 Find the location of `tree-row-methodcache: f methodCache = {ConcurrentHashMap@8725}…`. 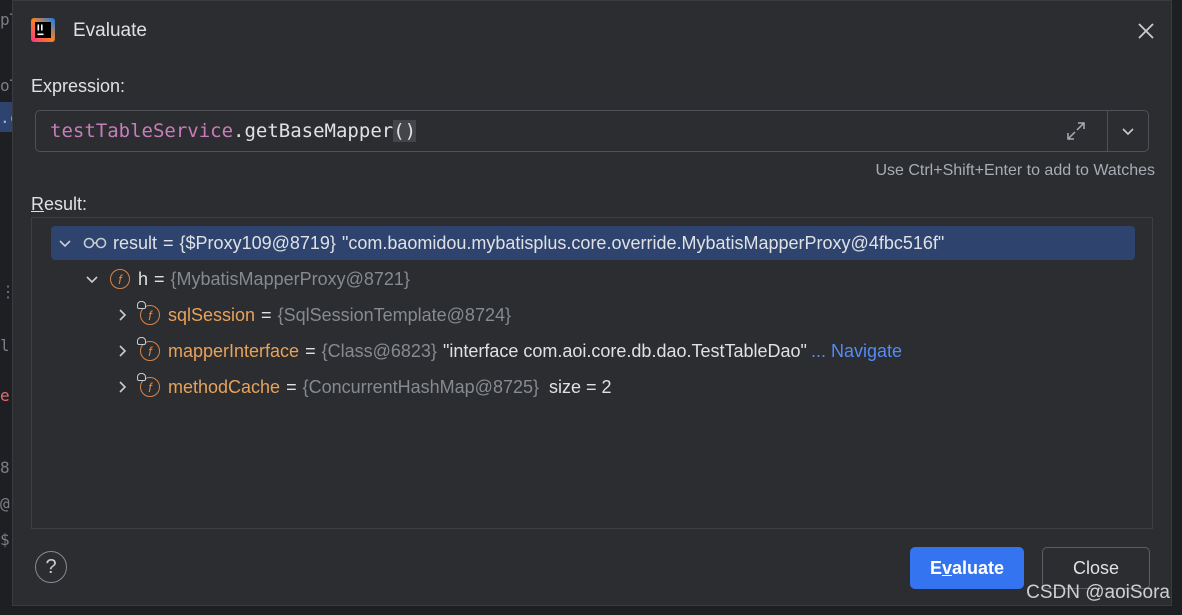

tree-row-methodcache: f methodCache = {ConcurrentHashMap@8725}… is located at coordinates (363, 387).